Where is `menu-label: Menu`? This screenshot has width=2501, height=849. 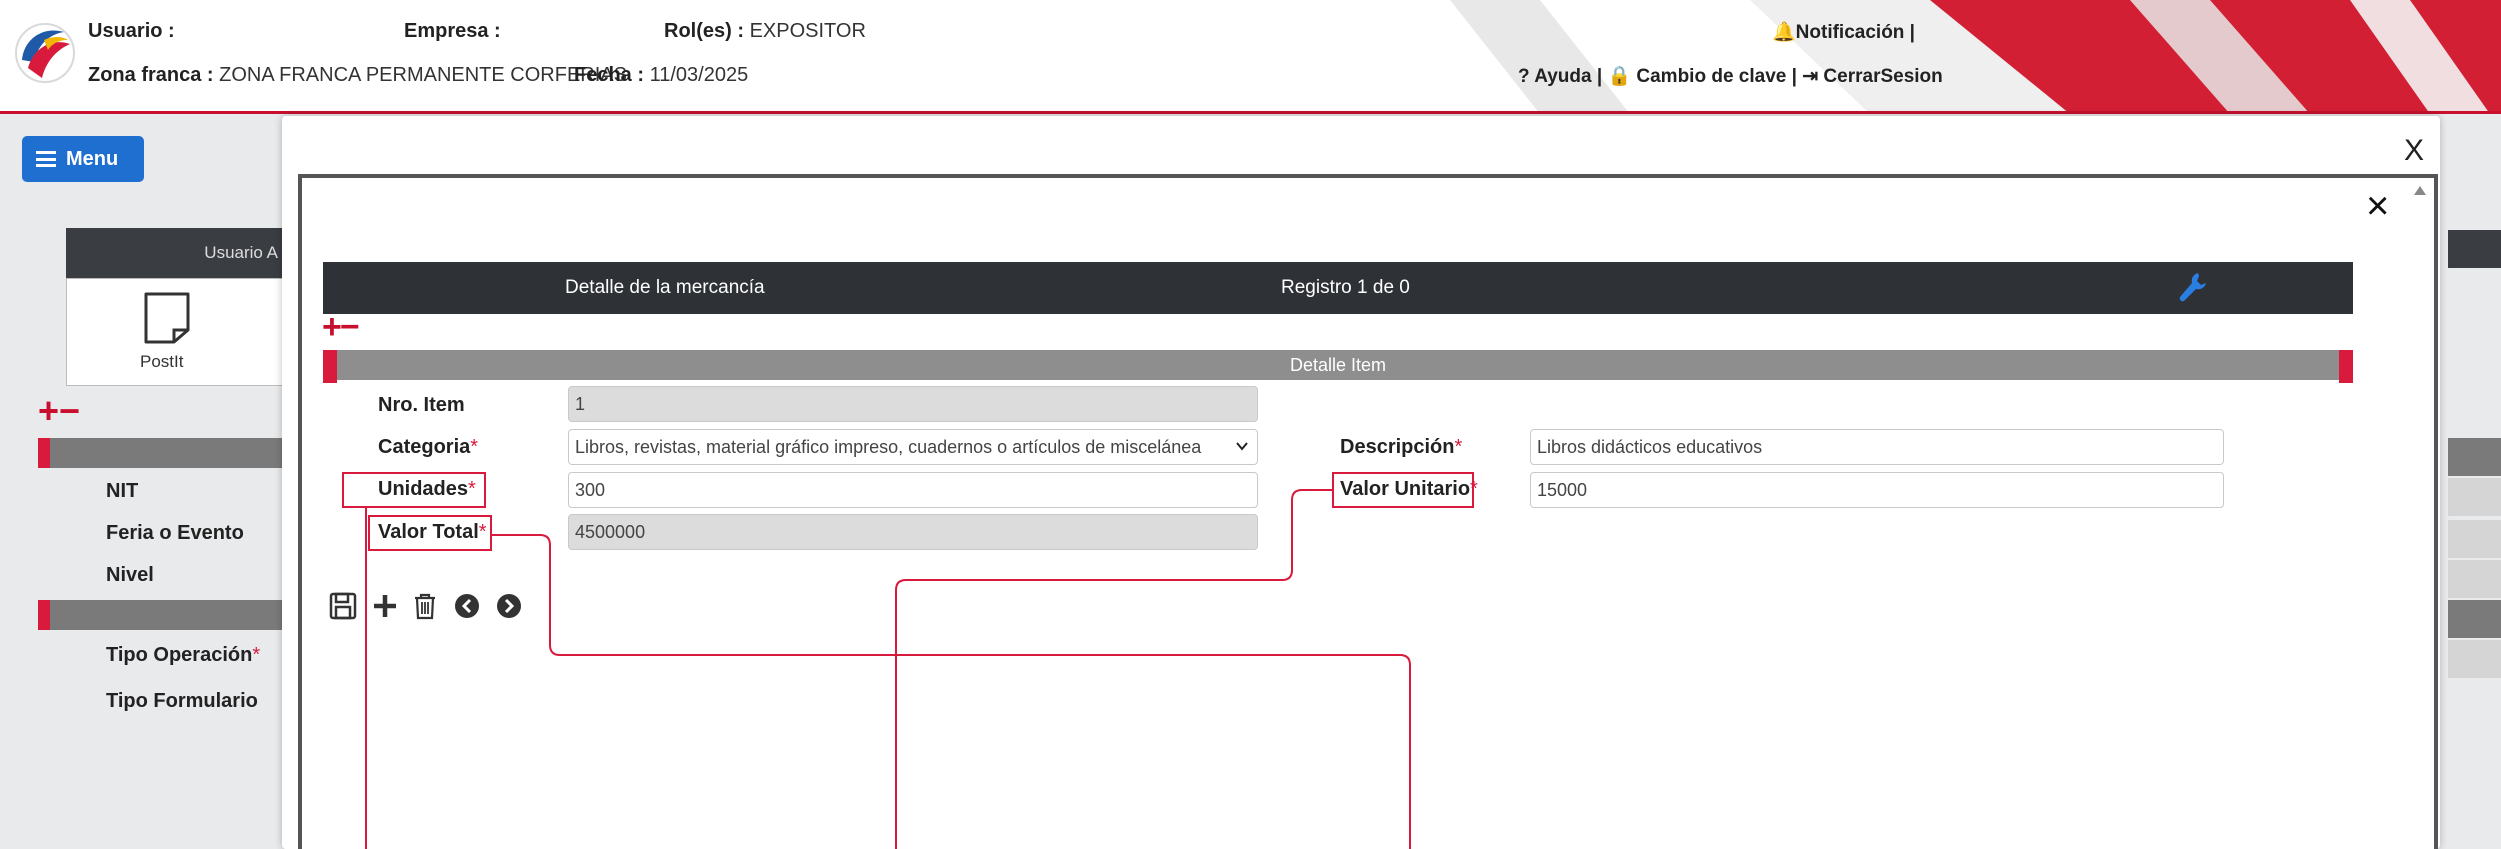 menu-label: Menu is located at coordinates (92, 158).